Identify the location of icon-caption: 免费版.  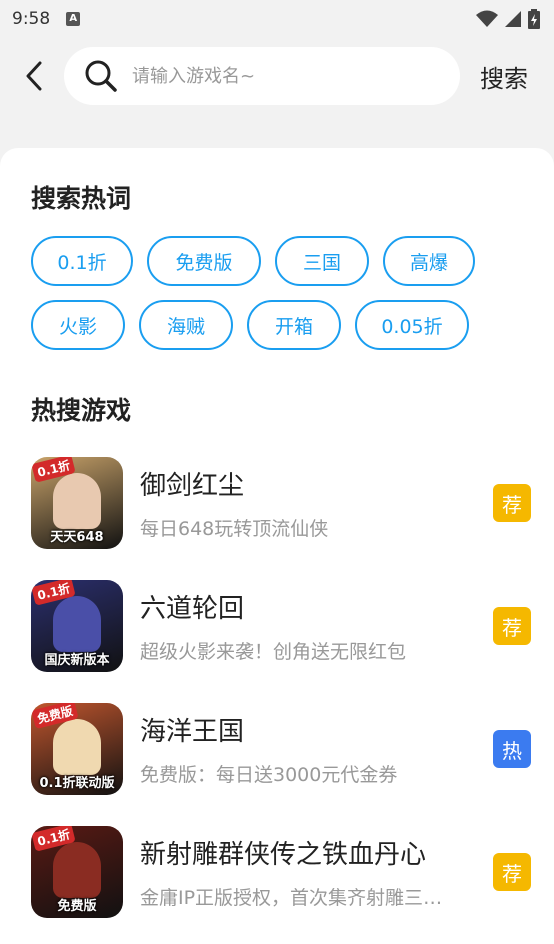
(77, 906).